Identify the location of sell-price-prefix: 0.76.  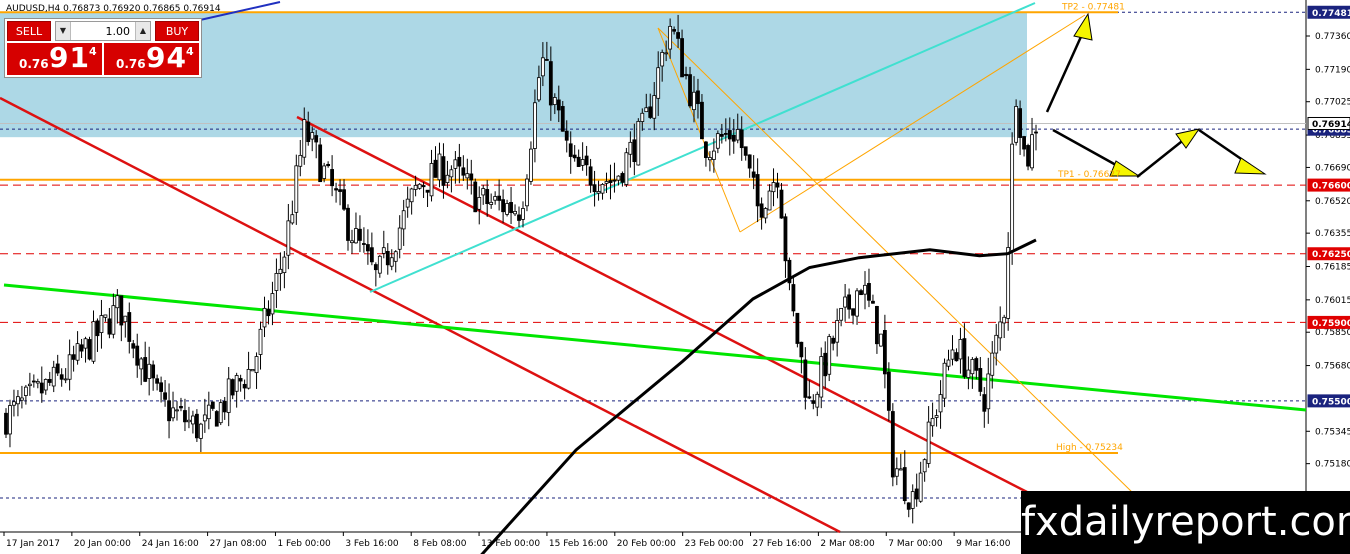
(34, 64).